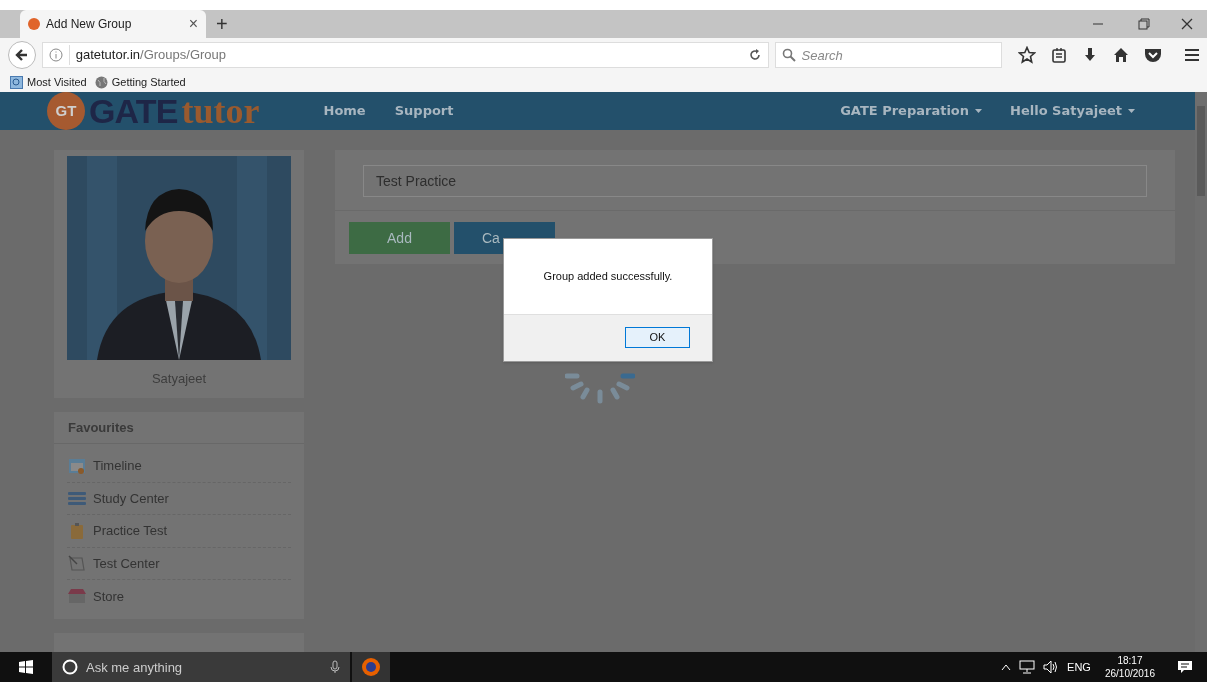 This screenshot has height=682, width=1207. I want to click on cortana-circle-icon, so click(70, 667).